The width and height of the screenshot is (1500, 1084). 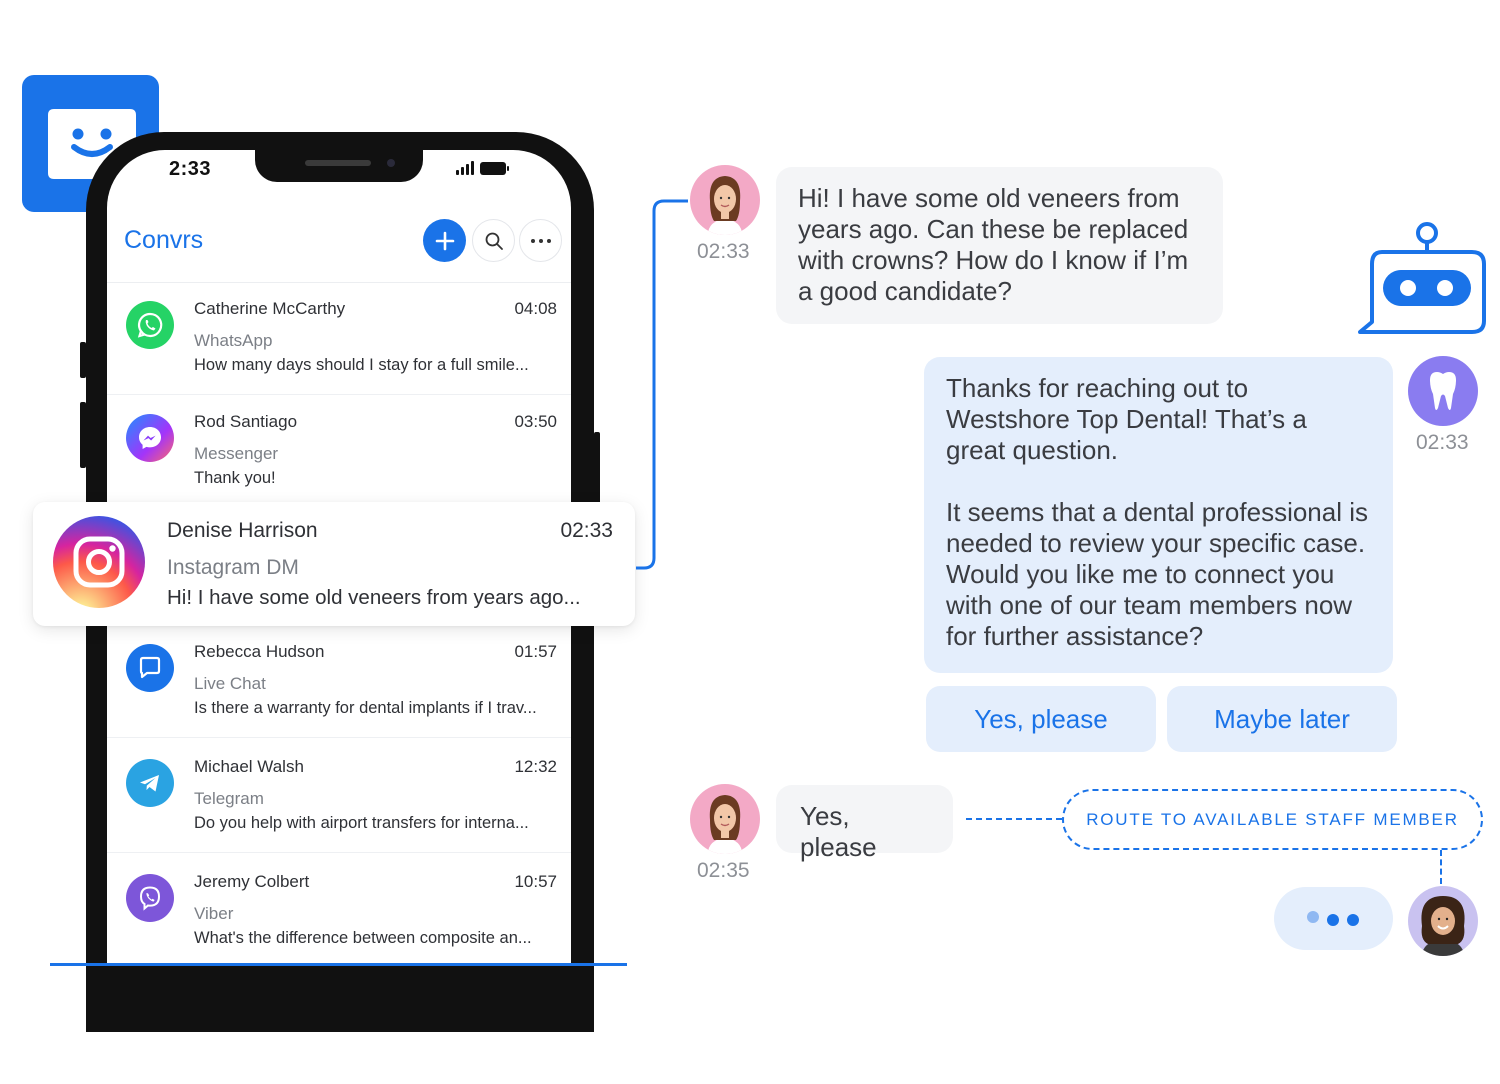 I want to click on contact-name: Catherine McCarthy, so click(x=270, y=308).